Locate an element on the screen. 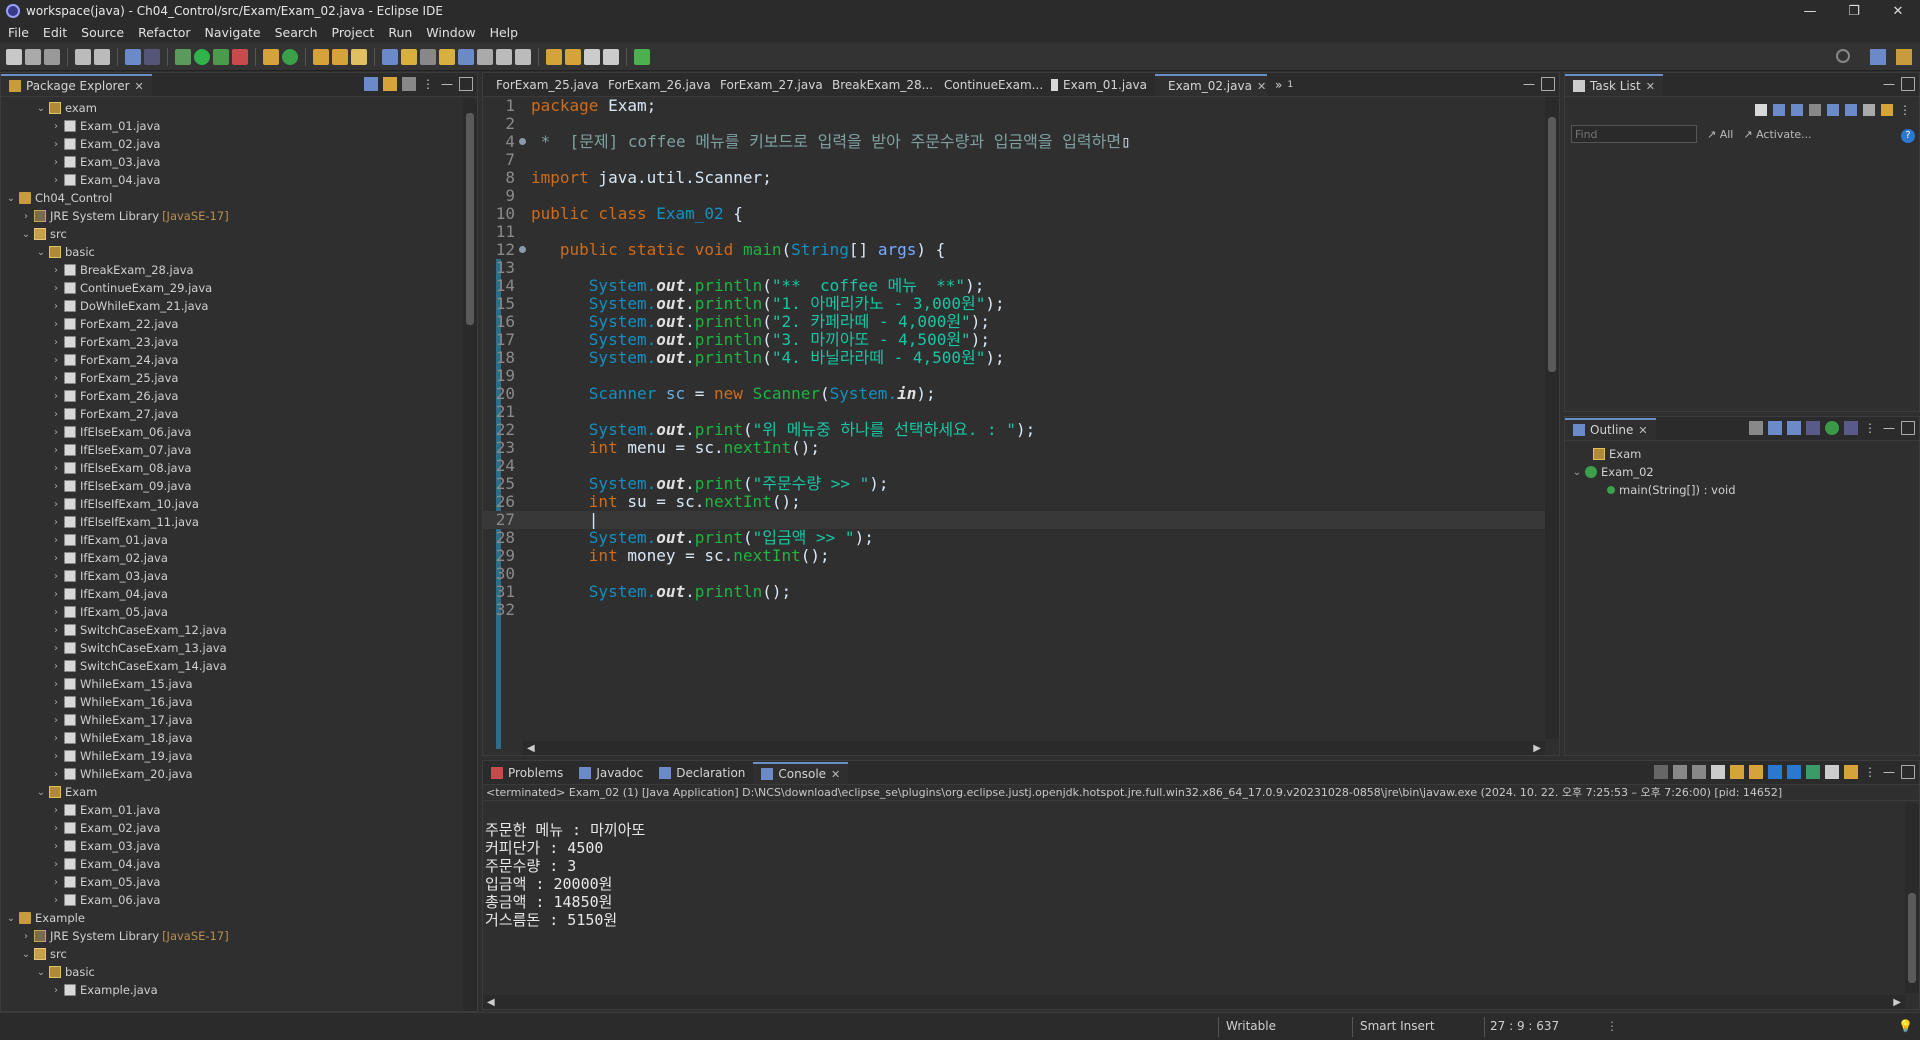 Image resolution: width=1920 pixels, height=1040 pixels. display-console-icon is located at coordinates (1832, 772).